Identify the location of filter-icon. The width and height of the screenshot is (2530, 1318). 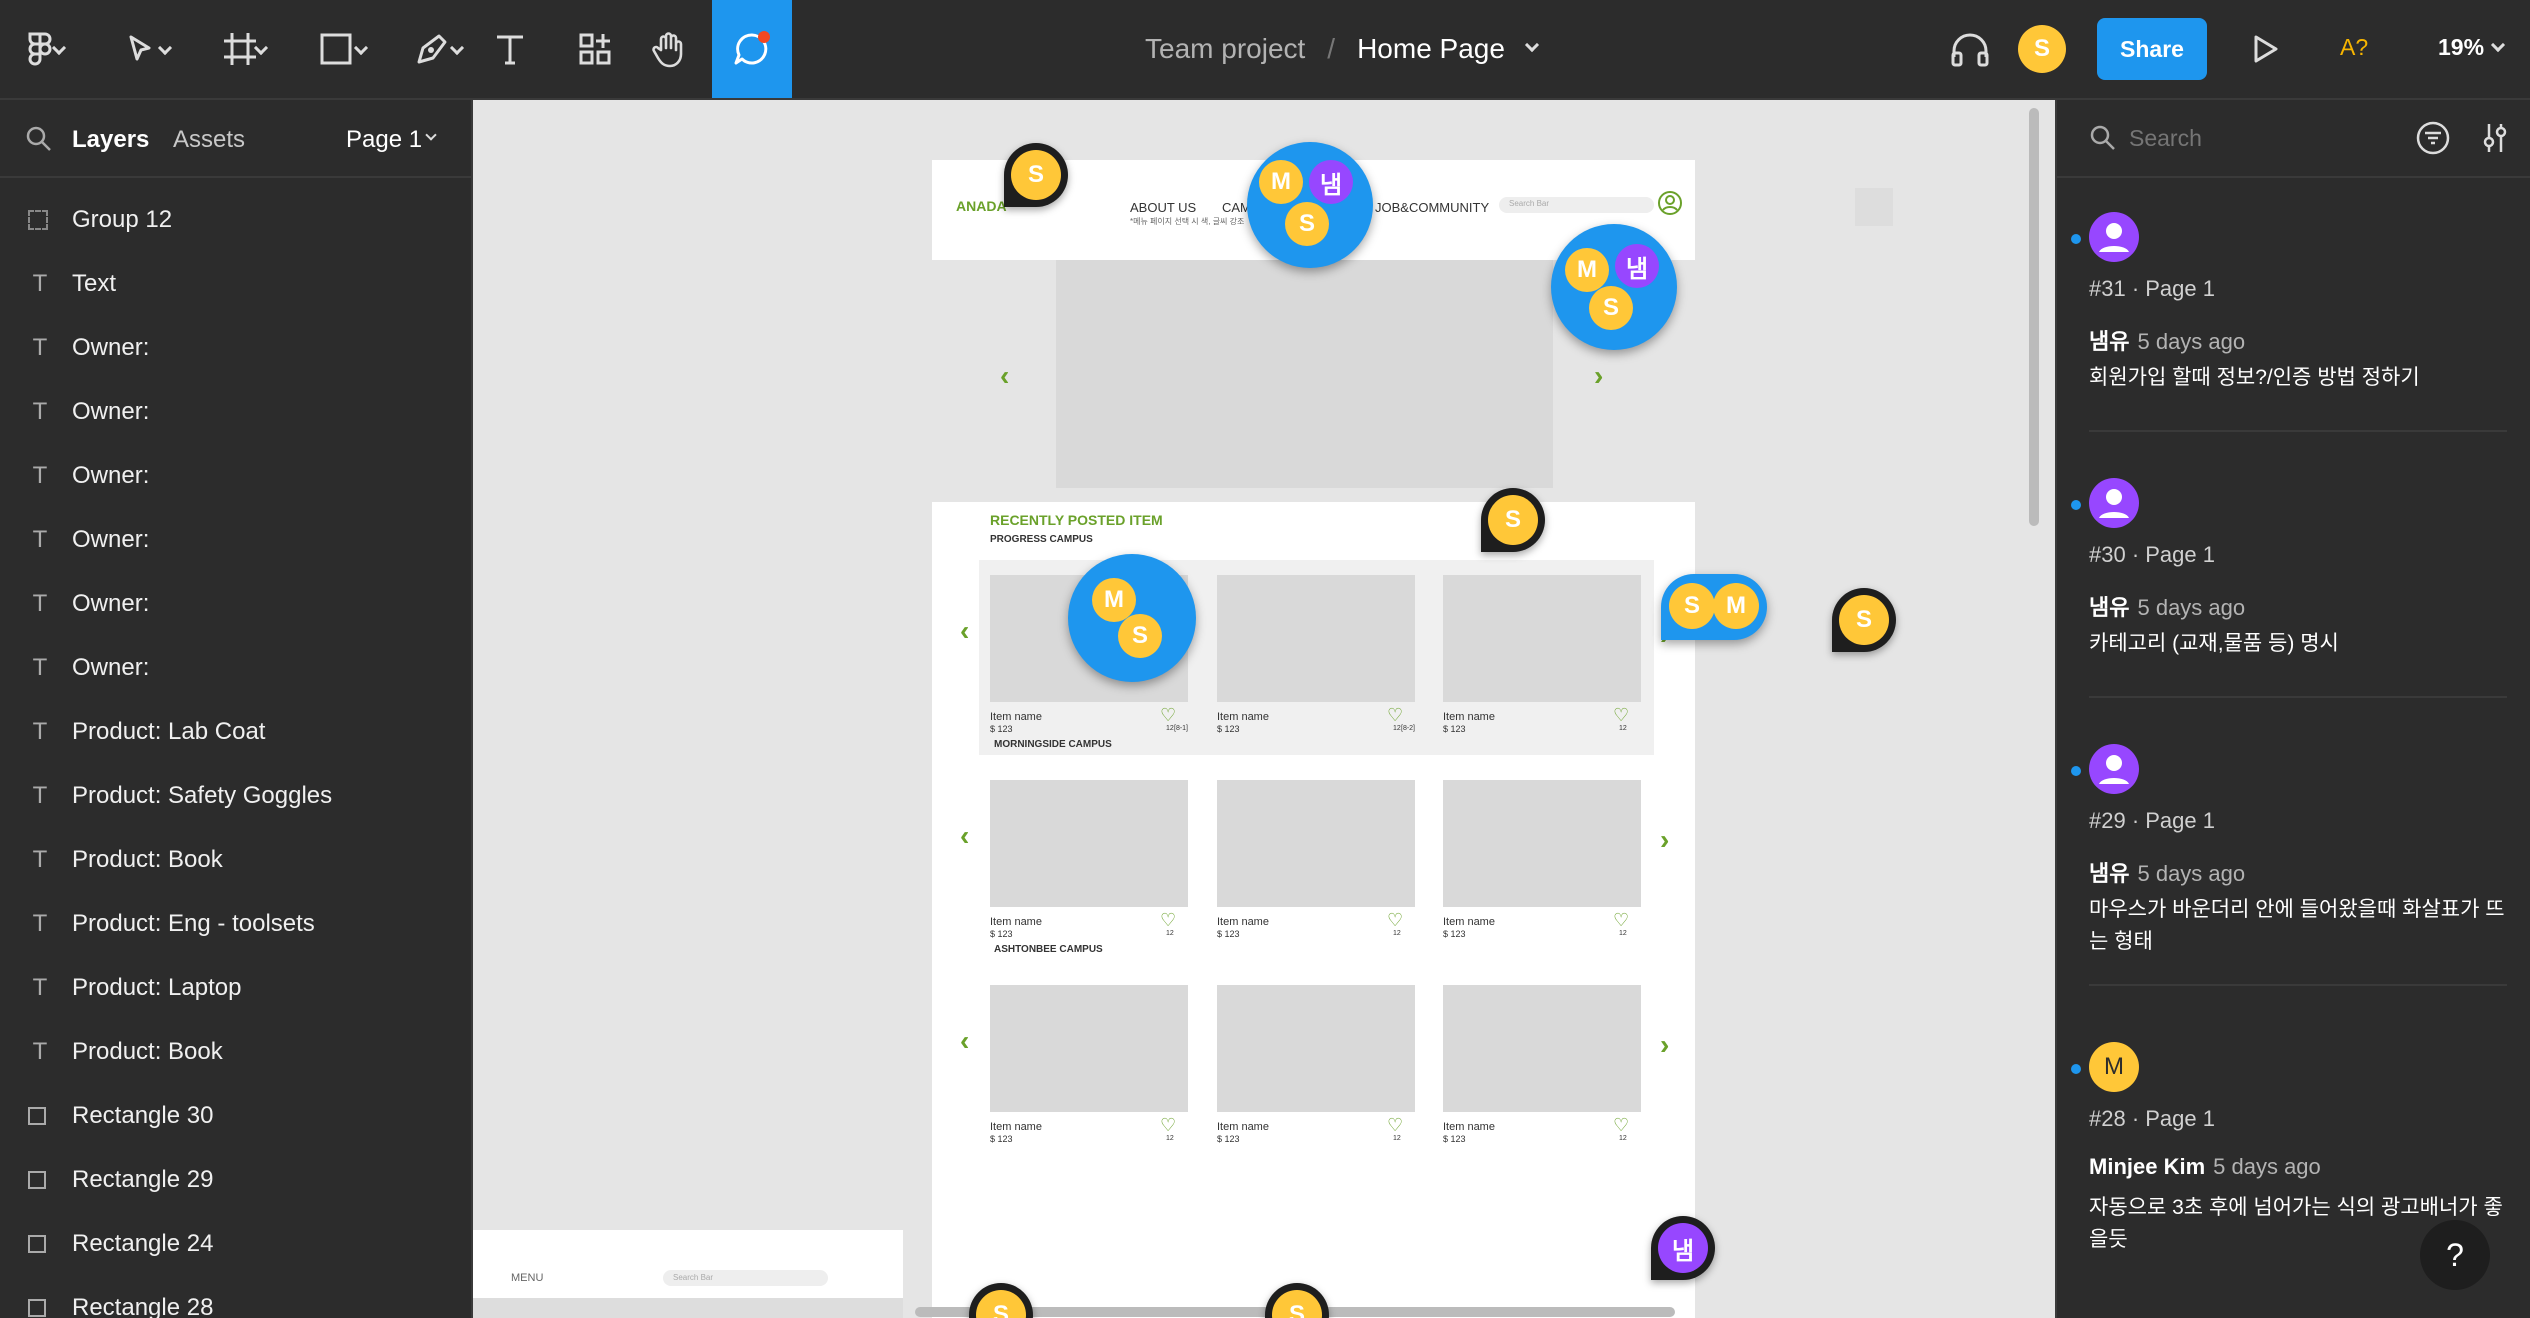
(2433, 138).